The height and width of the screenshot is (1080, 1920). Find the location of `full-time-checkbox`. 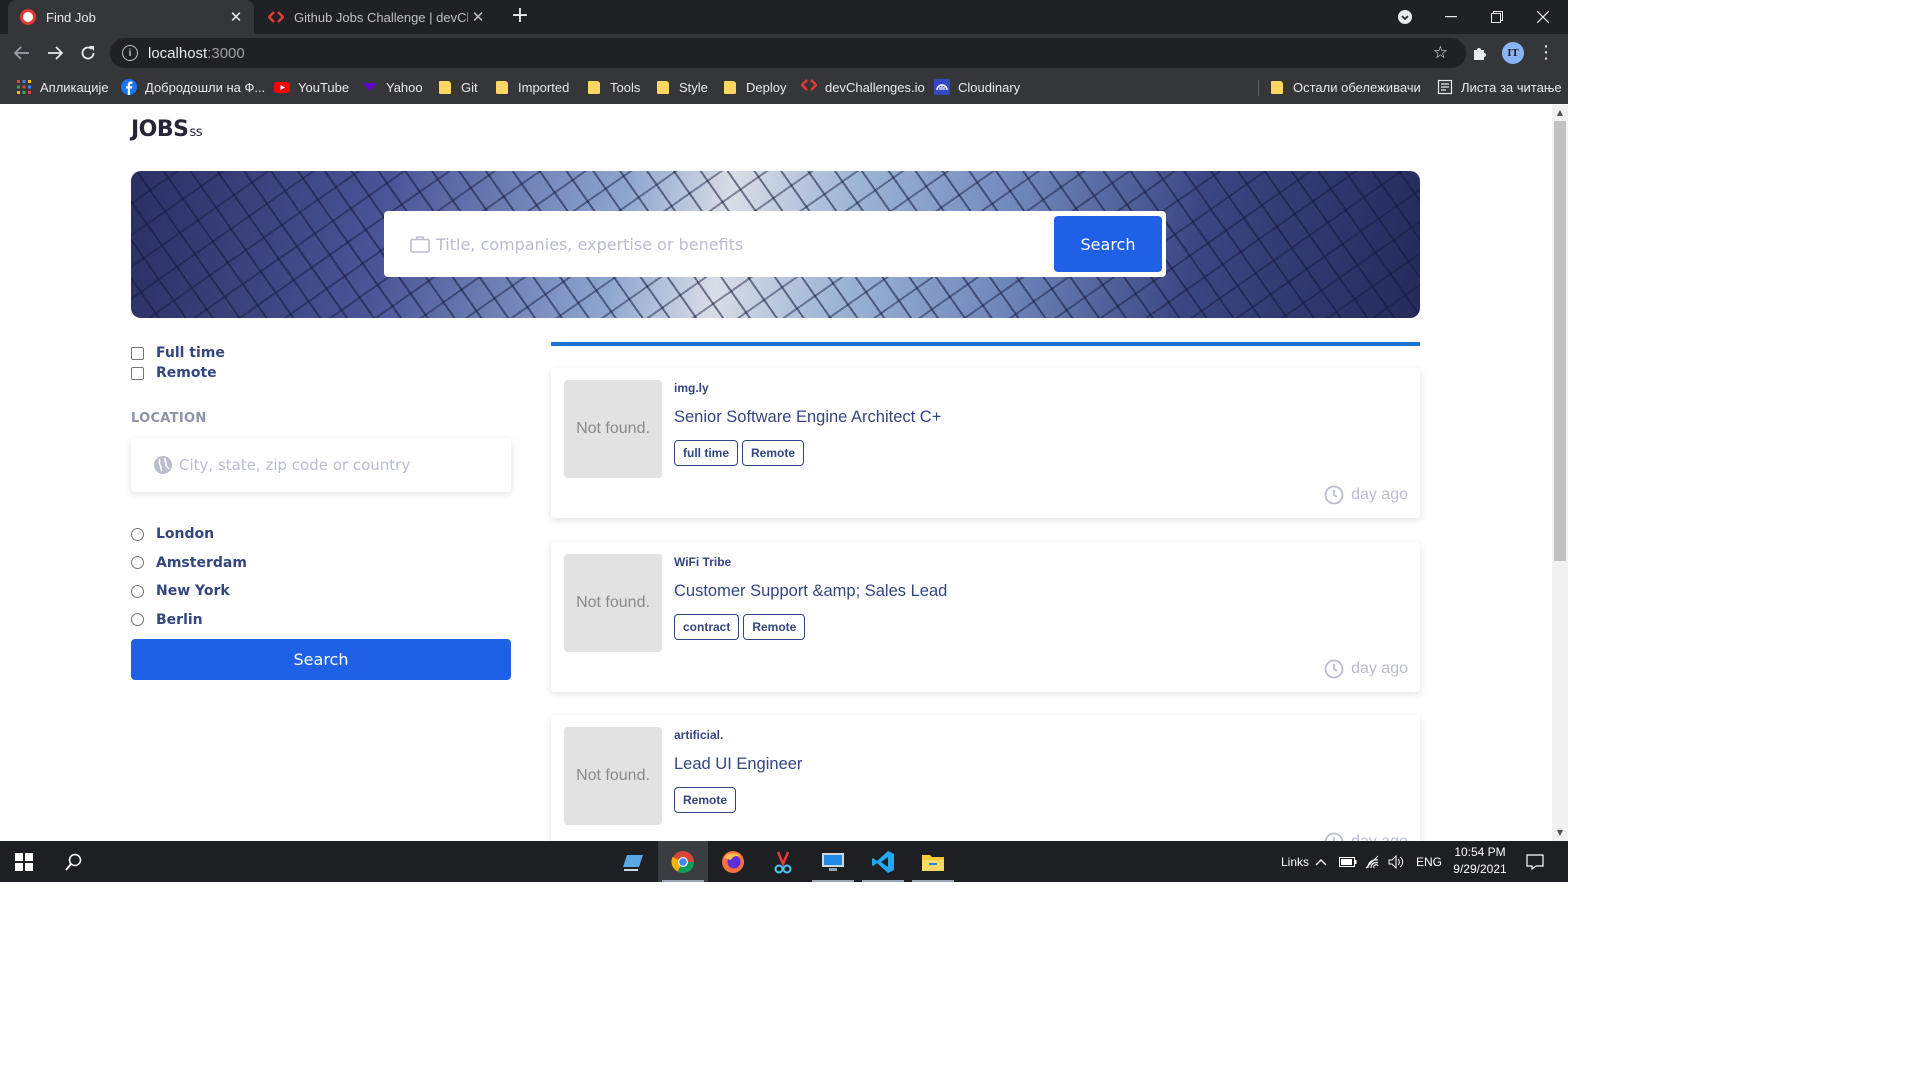

full-time-checkbox is located at coordinates (137, 353).